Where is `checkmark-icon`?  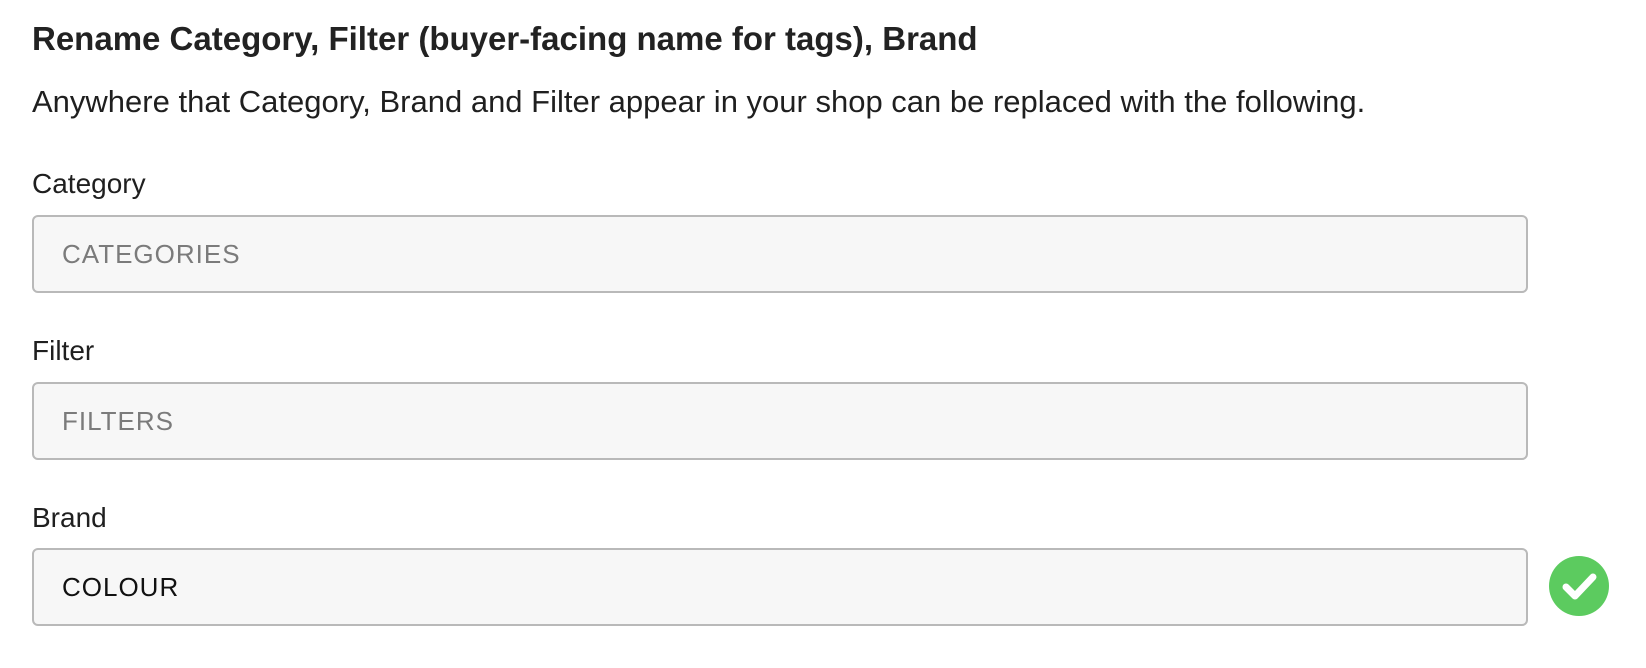 checkmark-icon is located at coordinates (1579, 586).